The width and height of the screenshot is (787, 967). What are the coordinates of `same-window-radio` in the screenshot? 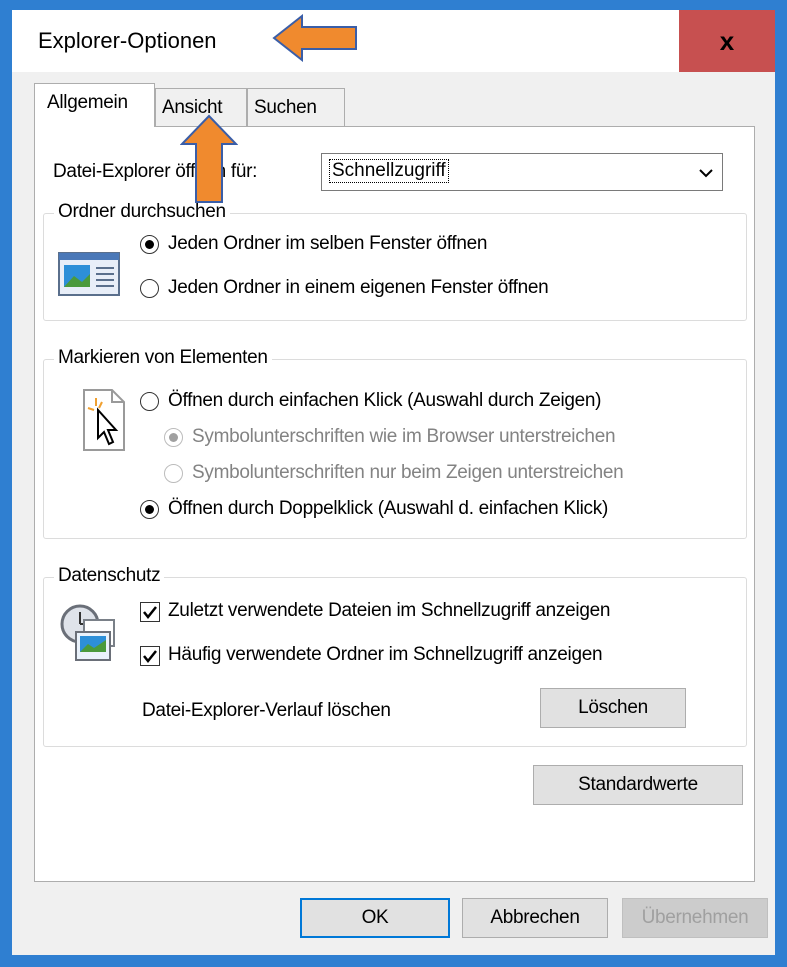 It's located at (149, 244).